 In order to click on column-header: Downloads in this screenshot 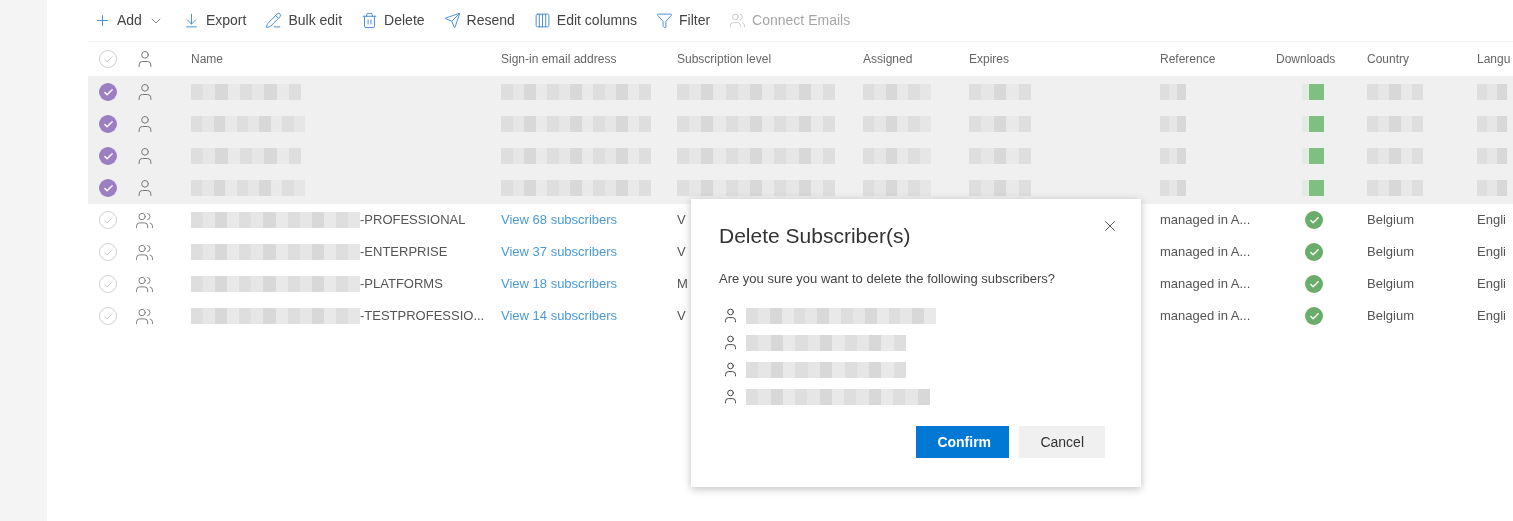, I will do `click(1306, 59)`.